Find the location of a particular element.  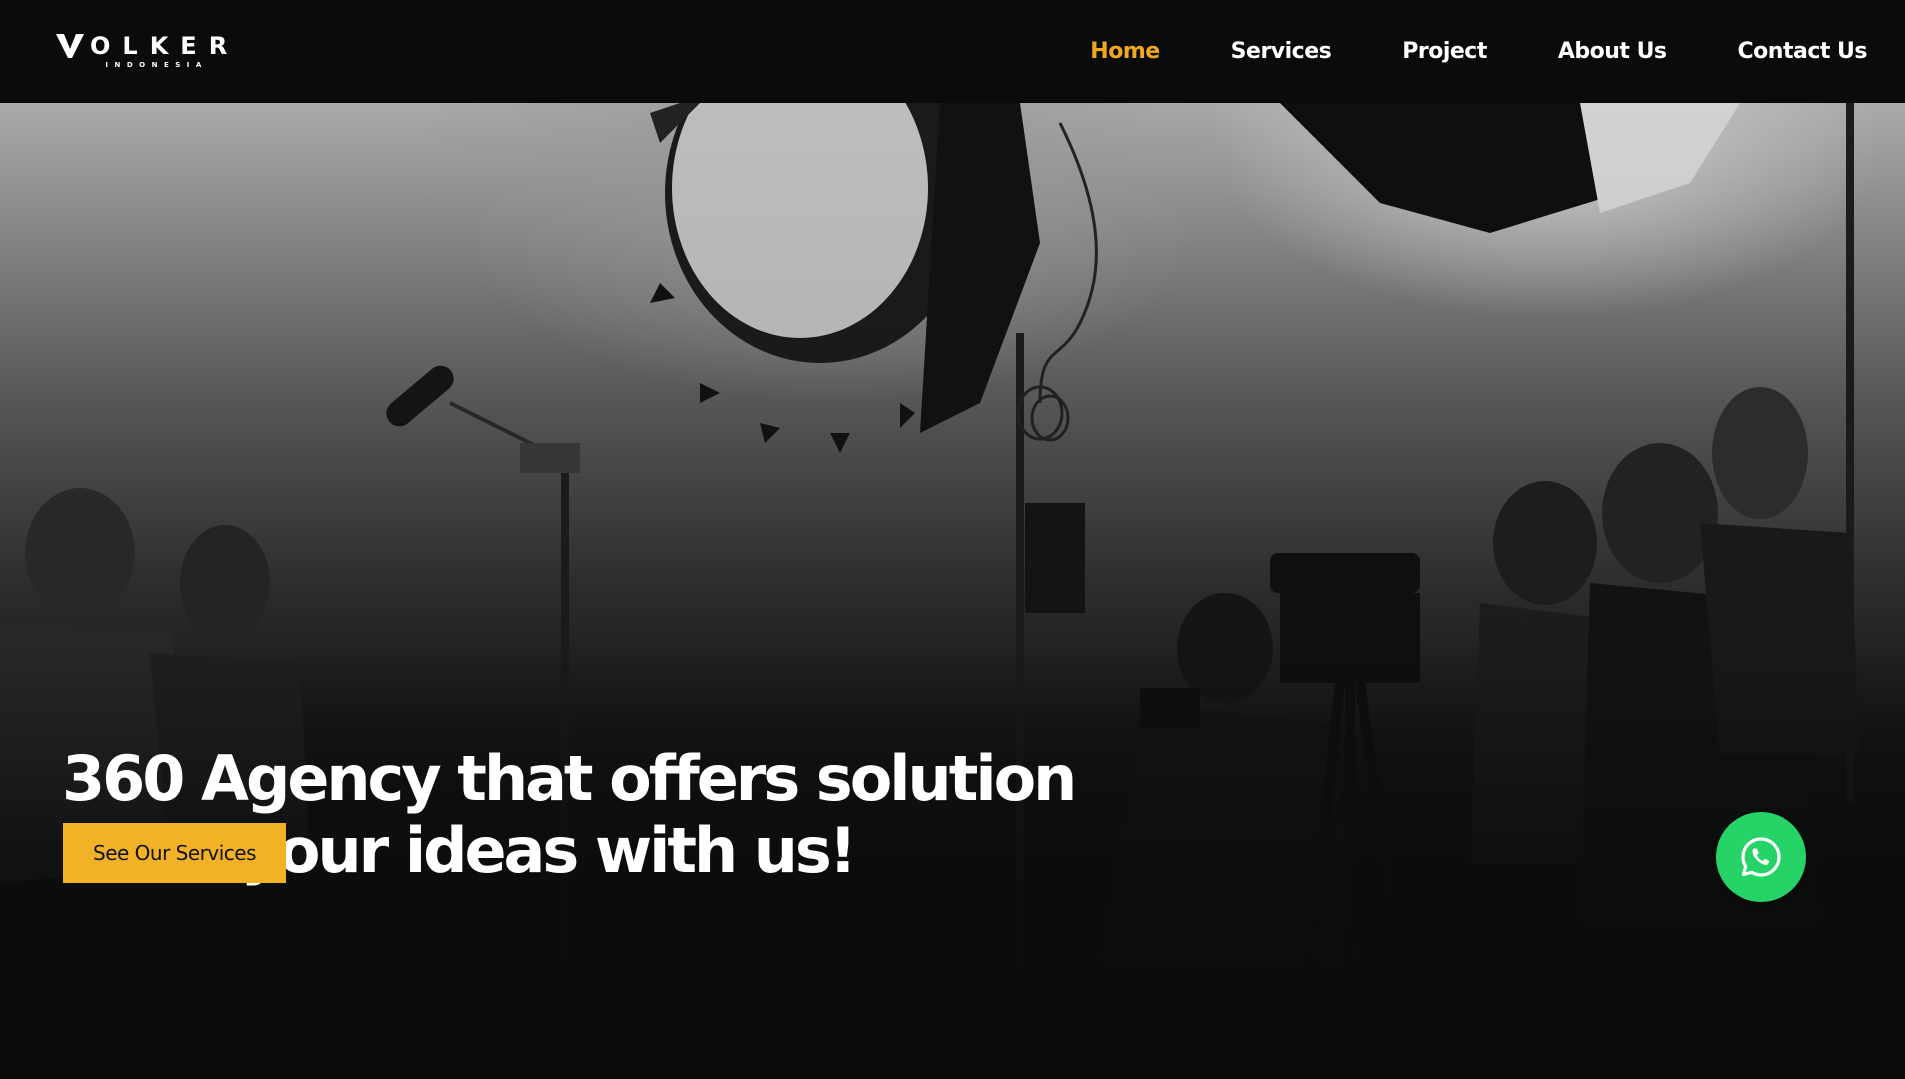

nav-about-us: About Us is located at coordinates (1612, 51).